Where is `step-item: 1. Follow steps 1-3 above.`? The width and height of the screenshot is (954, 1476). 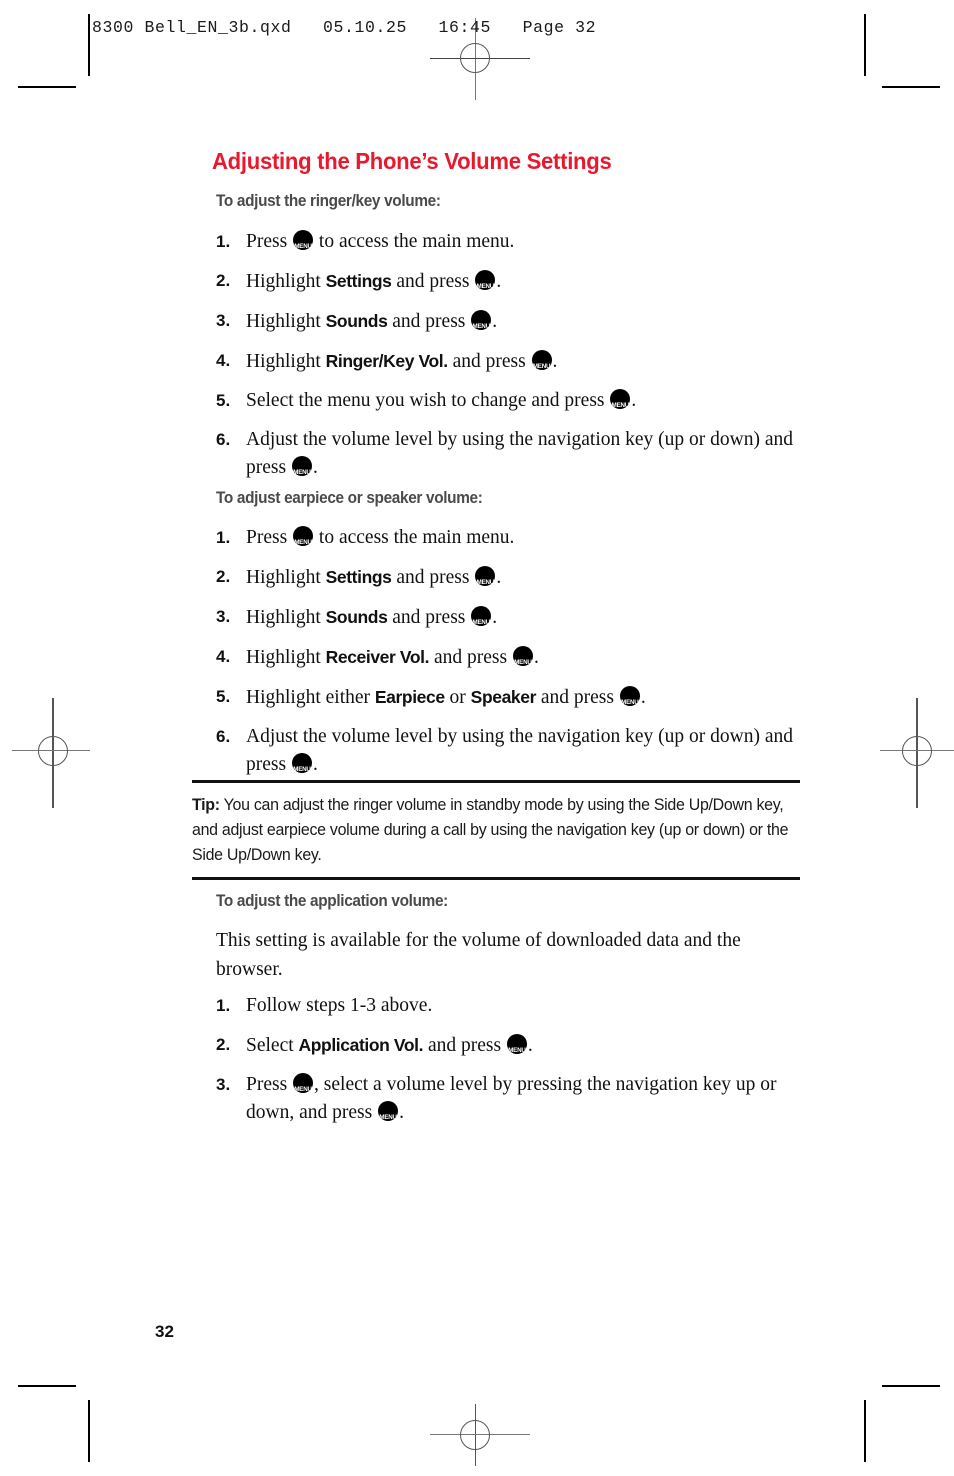 step-item: 1. Follow steps 1-3 above. is located at coordinates (516, 1006).